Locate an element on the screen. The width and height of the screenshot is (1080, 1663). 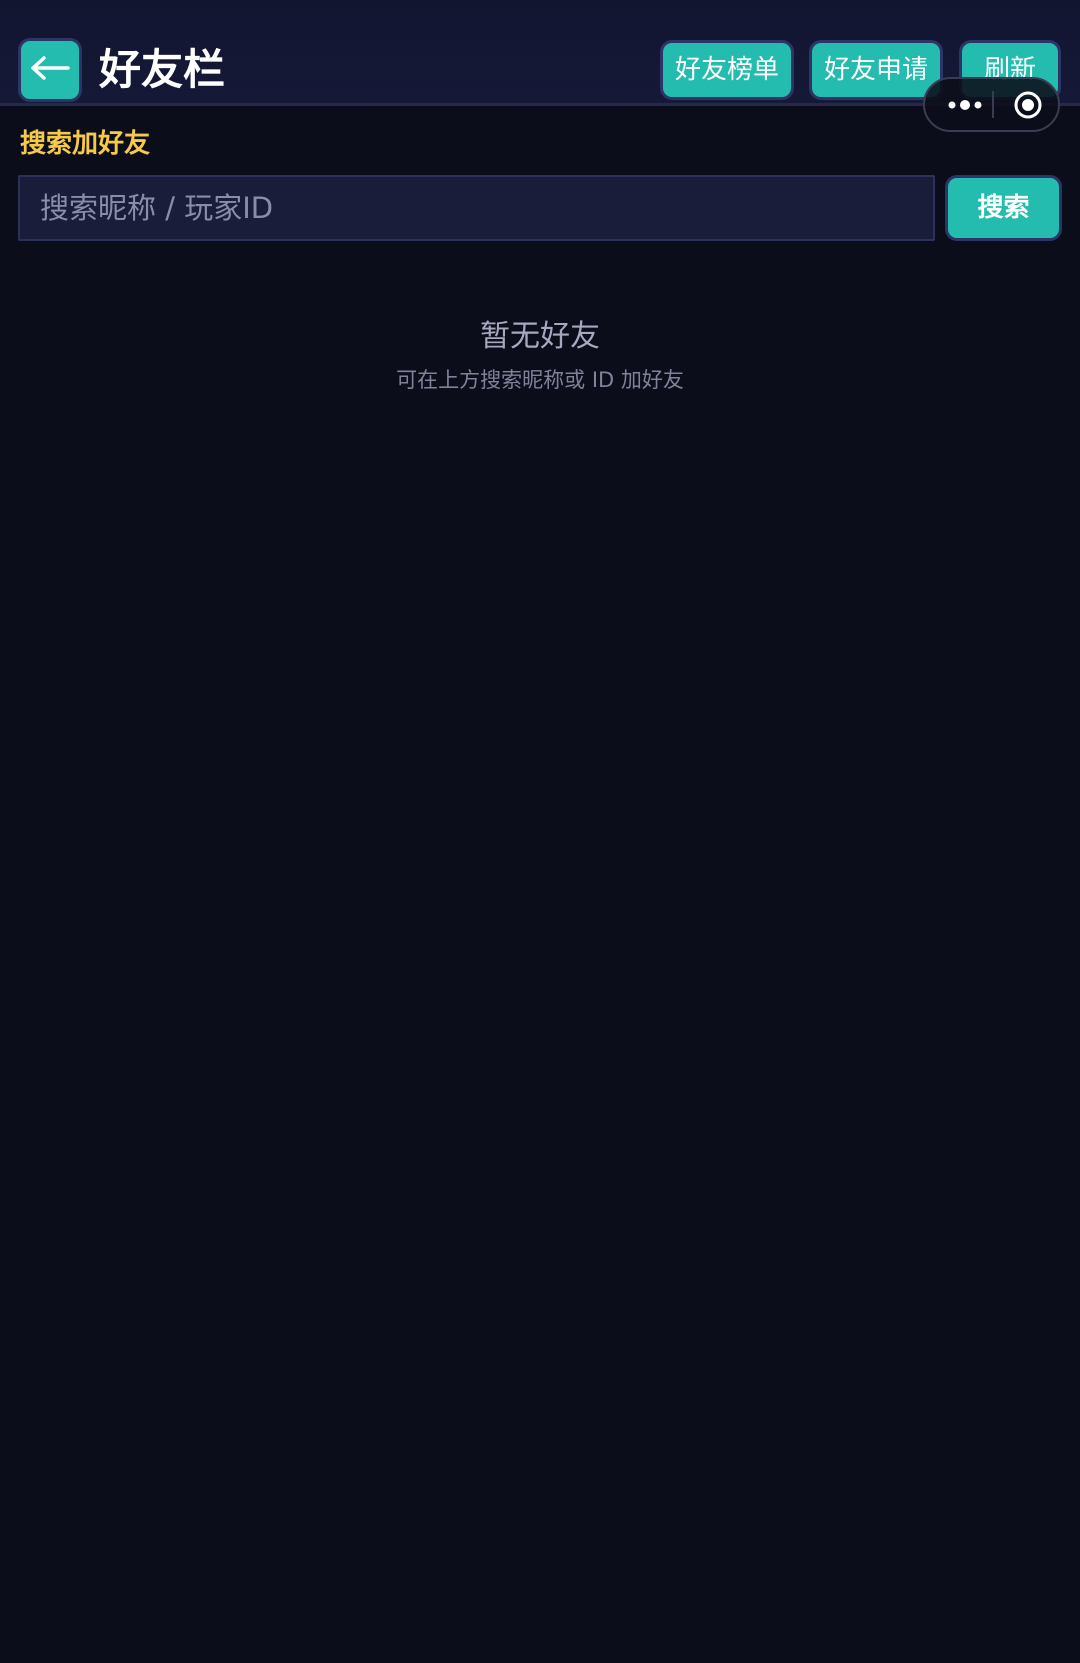
miniprogram-capsule is located at coordinates (991, 104).